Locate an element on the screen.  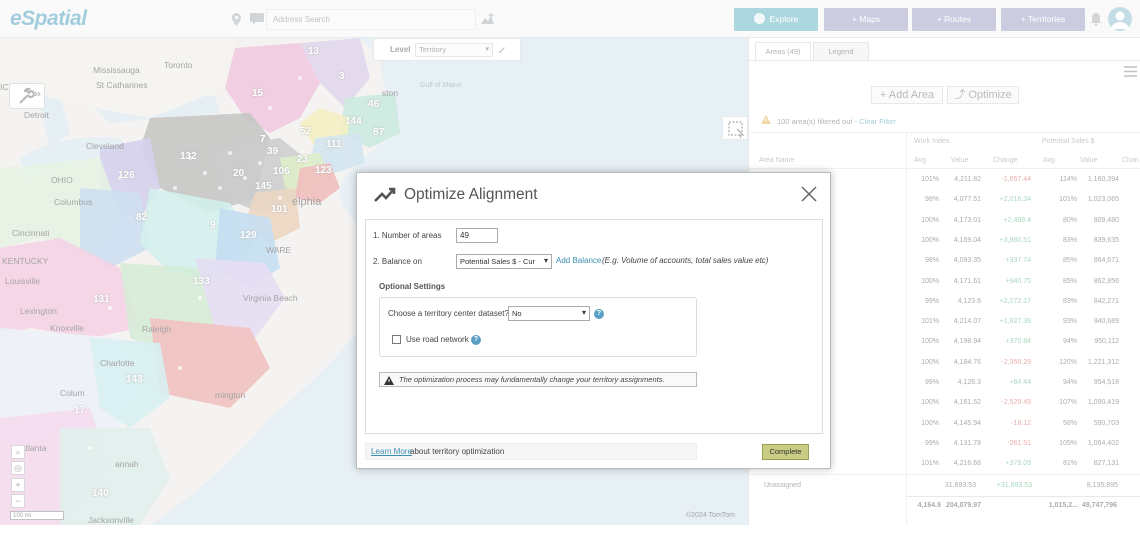
table-cell: 105% is located at coordinates (1068, 443).